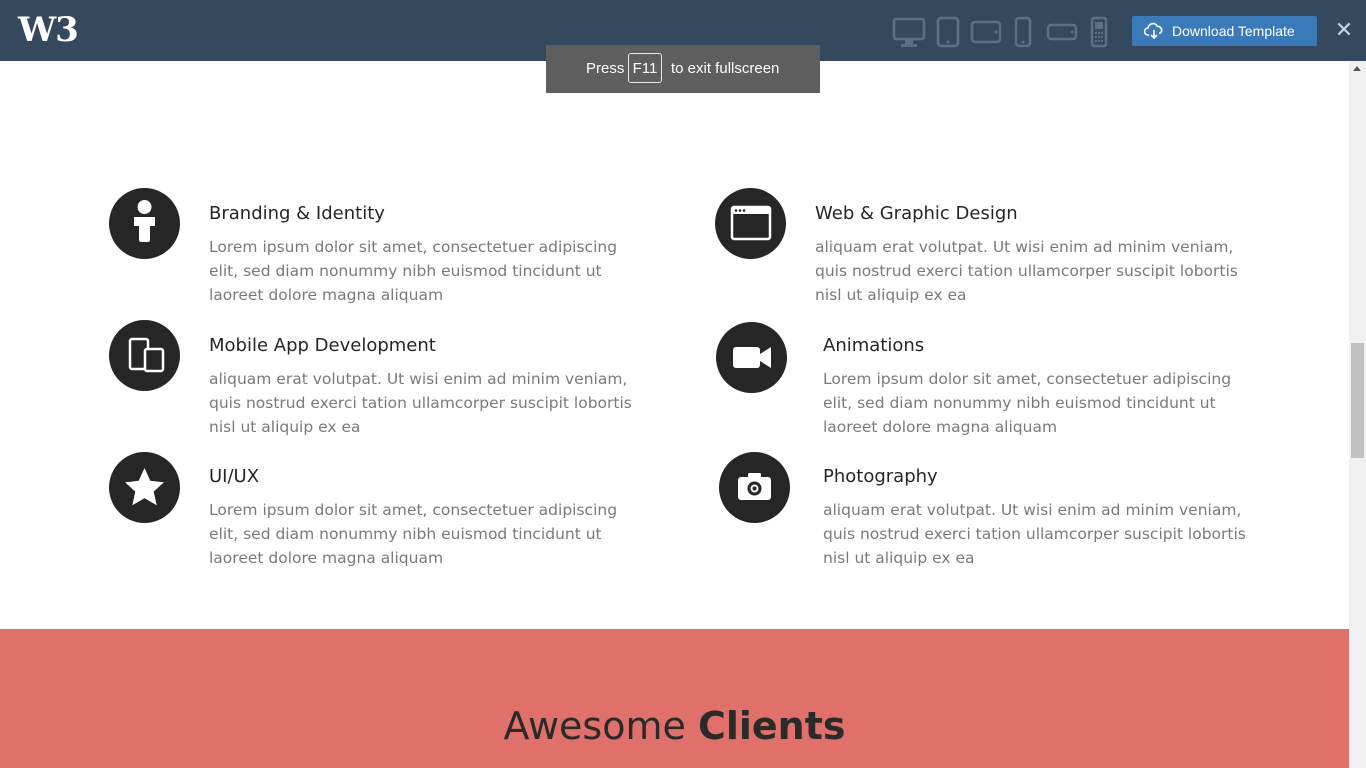  I want to click on devices-icon, so click(146, 355).